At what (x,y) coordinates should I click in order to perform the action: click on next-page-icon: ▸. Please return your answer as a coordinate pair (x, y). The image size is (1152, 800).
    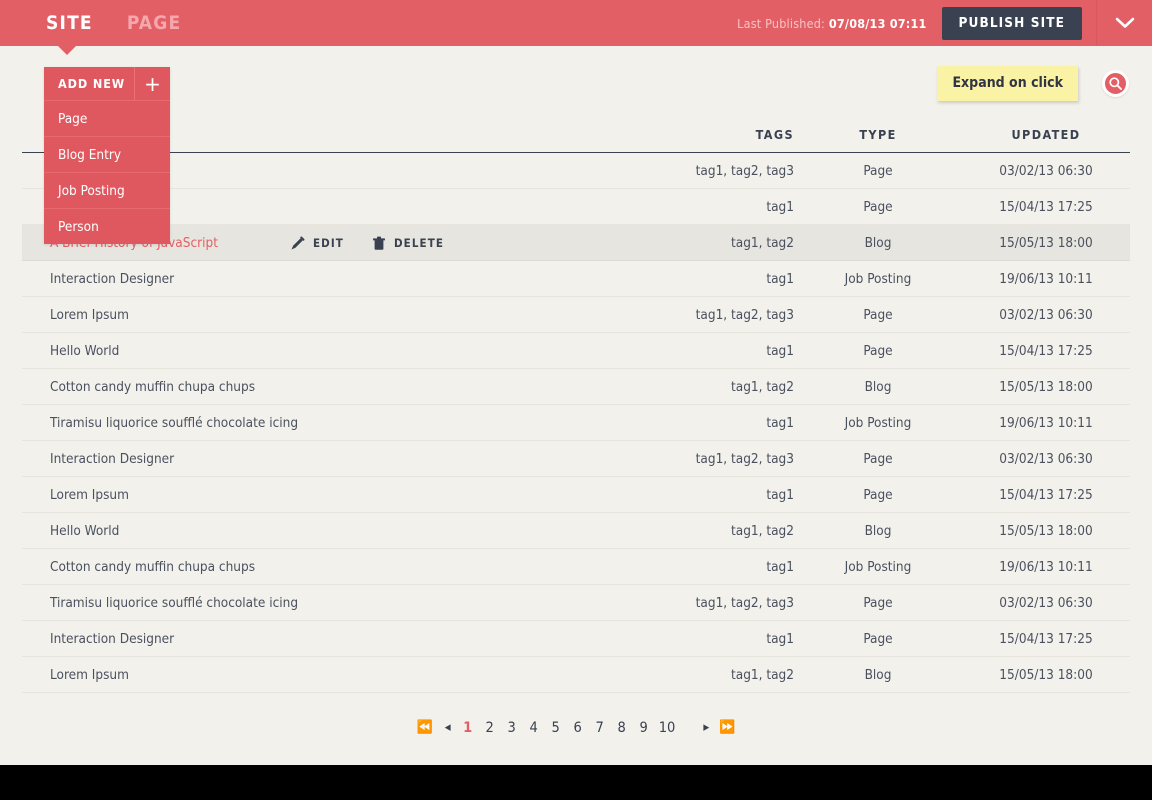
    Looking at the image, I should click on (706, 728).